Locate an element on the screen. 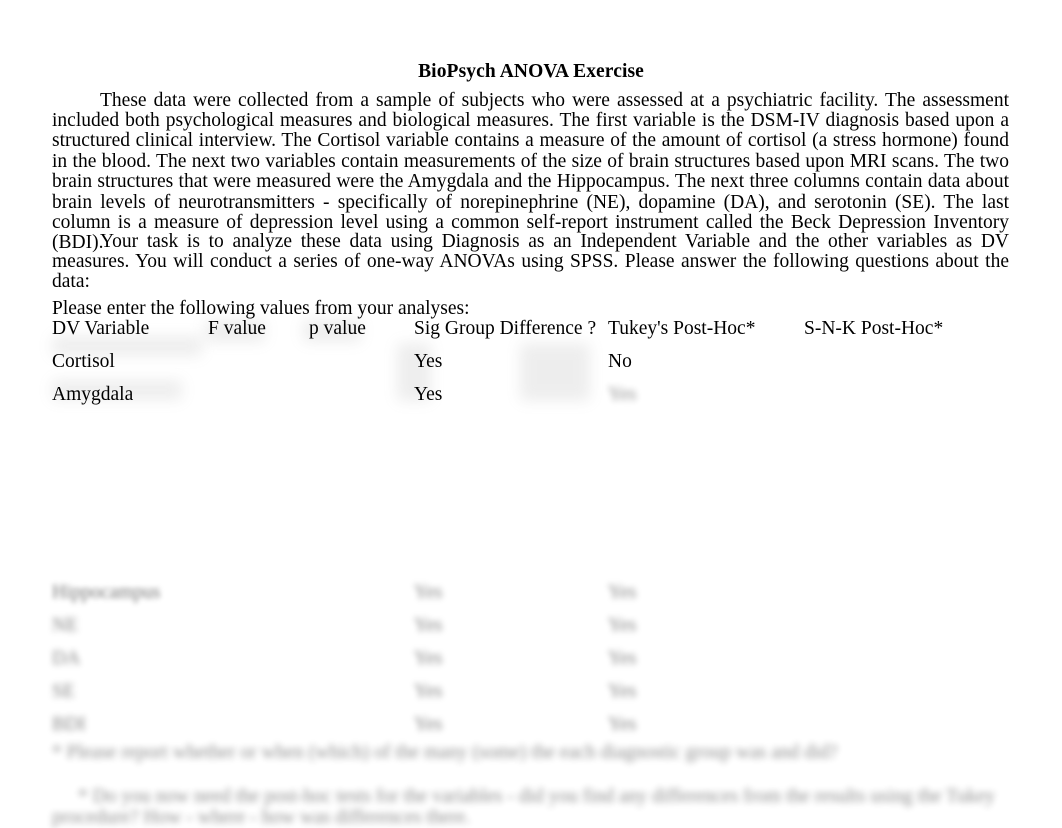 The height and width of the screenshot is (828, 1062). cell-f-amygdala is located at coordinates (258, 405).